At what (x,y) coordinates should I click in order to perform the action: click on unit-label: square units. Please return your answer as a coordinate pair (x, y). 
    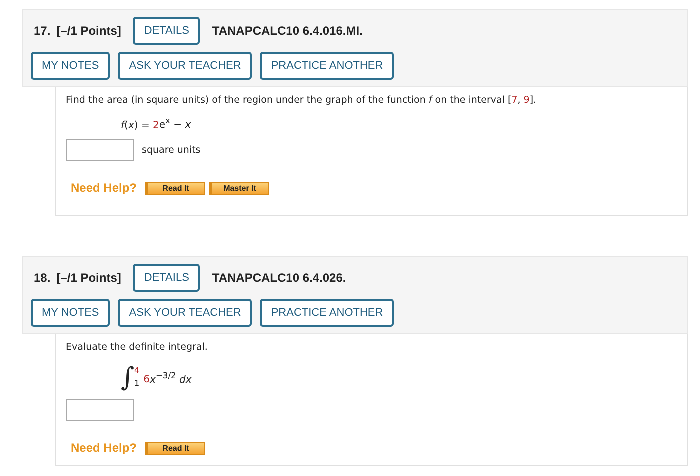
    Looking at the image, I should click on (171, 150).